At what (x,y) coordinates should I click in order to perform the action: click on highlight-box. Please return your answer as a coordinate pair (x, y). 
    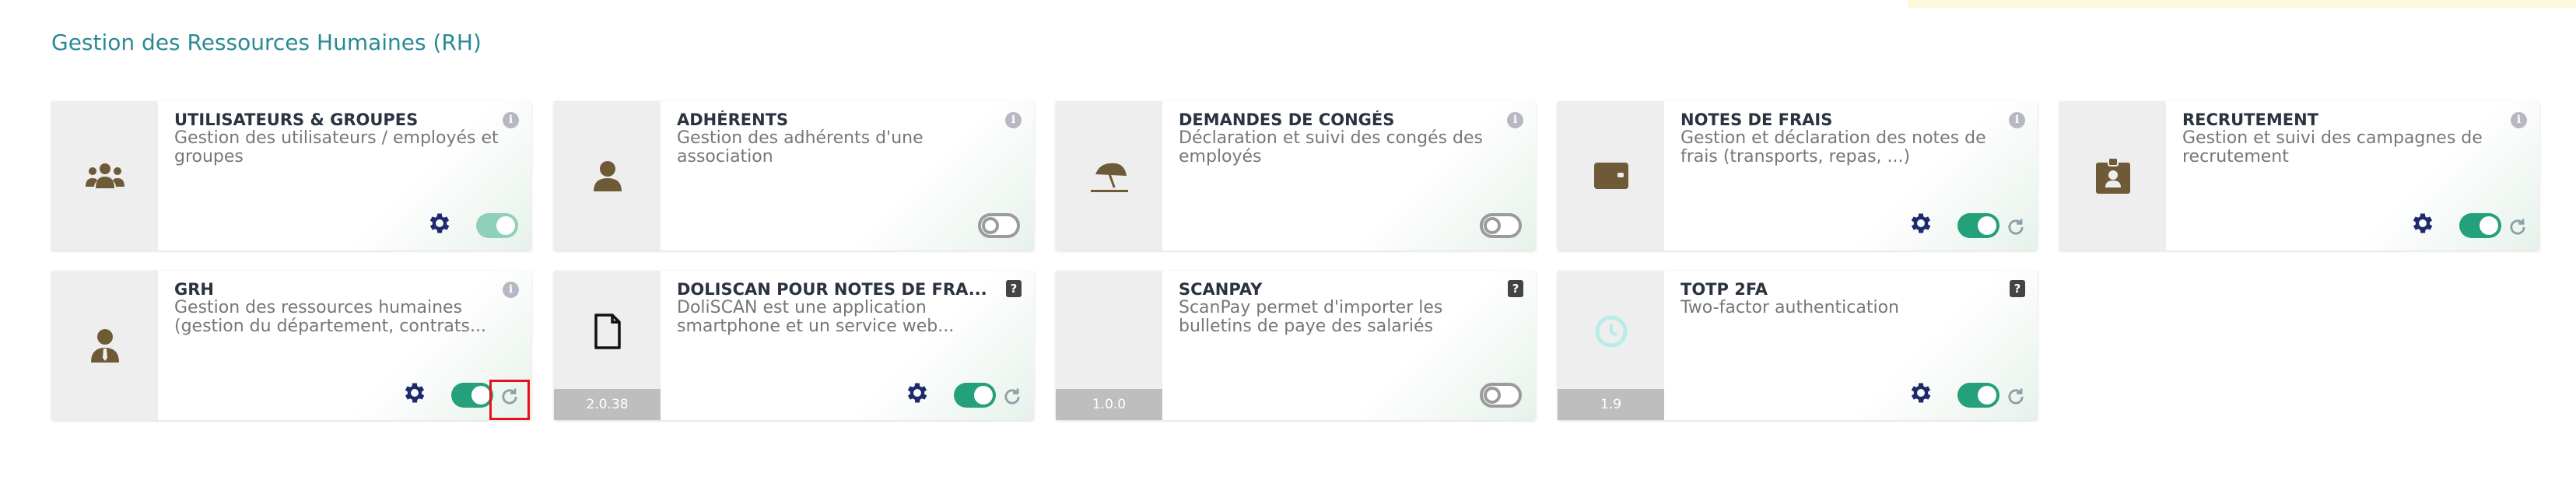
    Looking at the image, I should click on (510, 400).